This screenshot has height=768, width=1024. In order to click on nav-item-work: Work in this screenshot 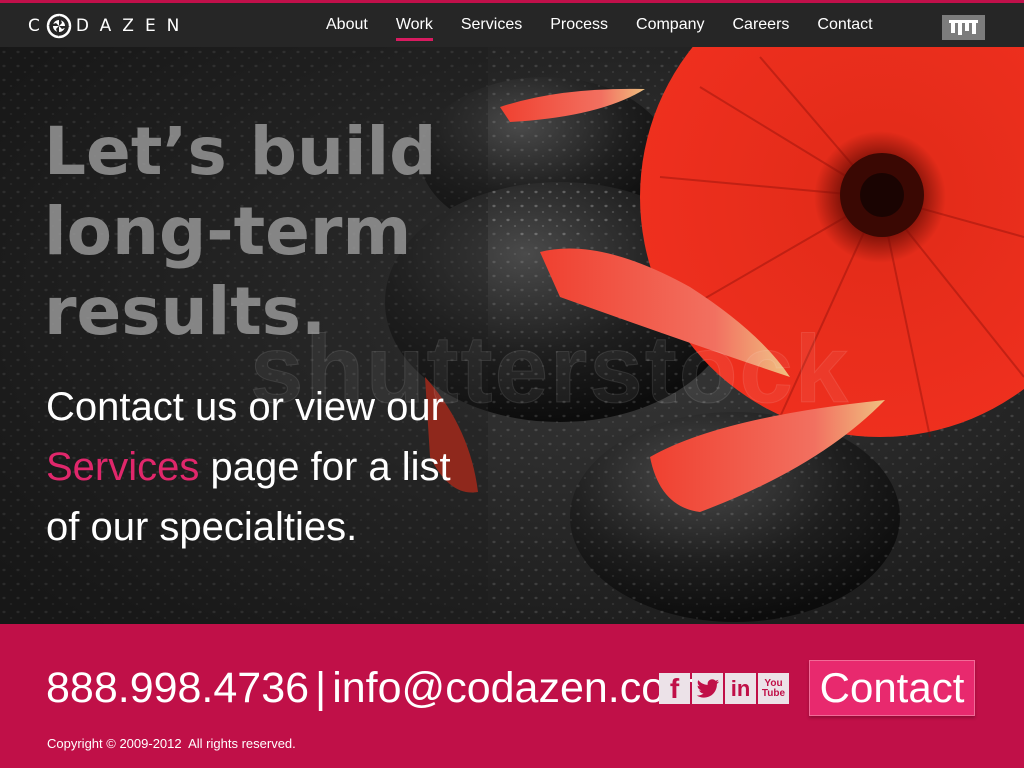, I will do `click(414, 25)`.